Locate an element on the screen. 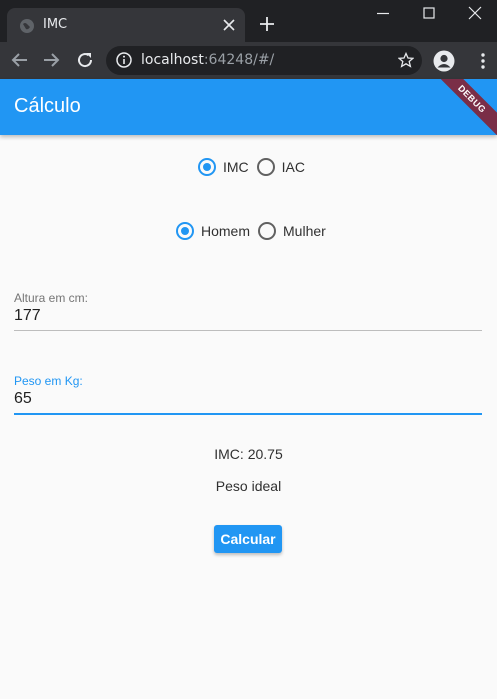 This screenshot has height=699, width=497. profile-avatar-icon is located at coordinates (444, 61).